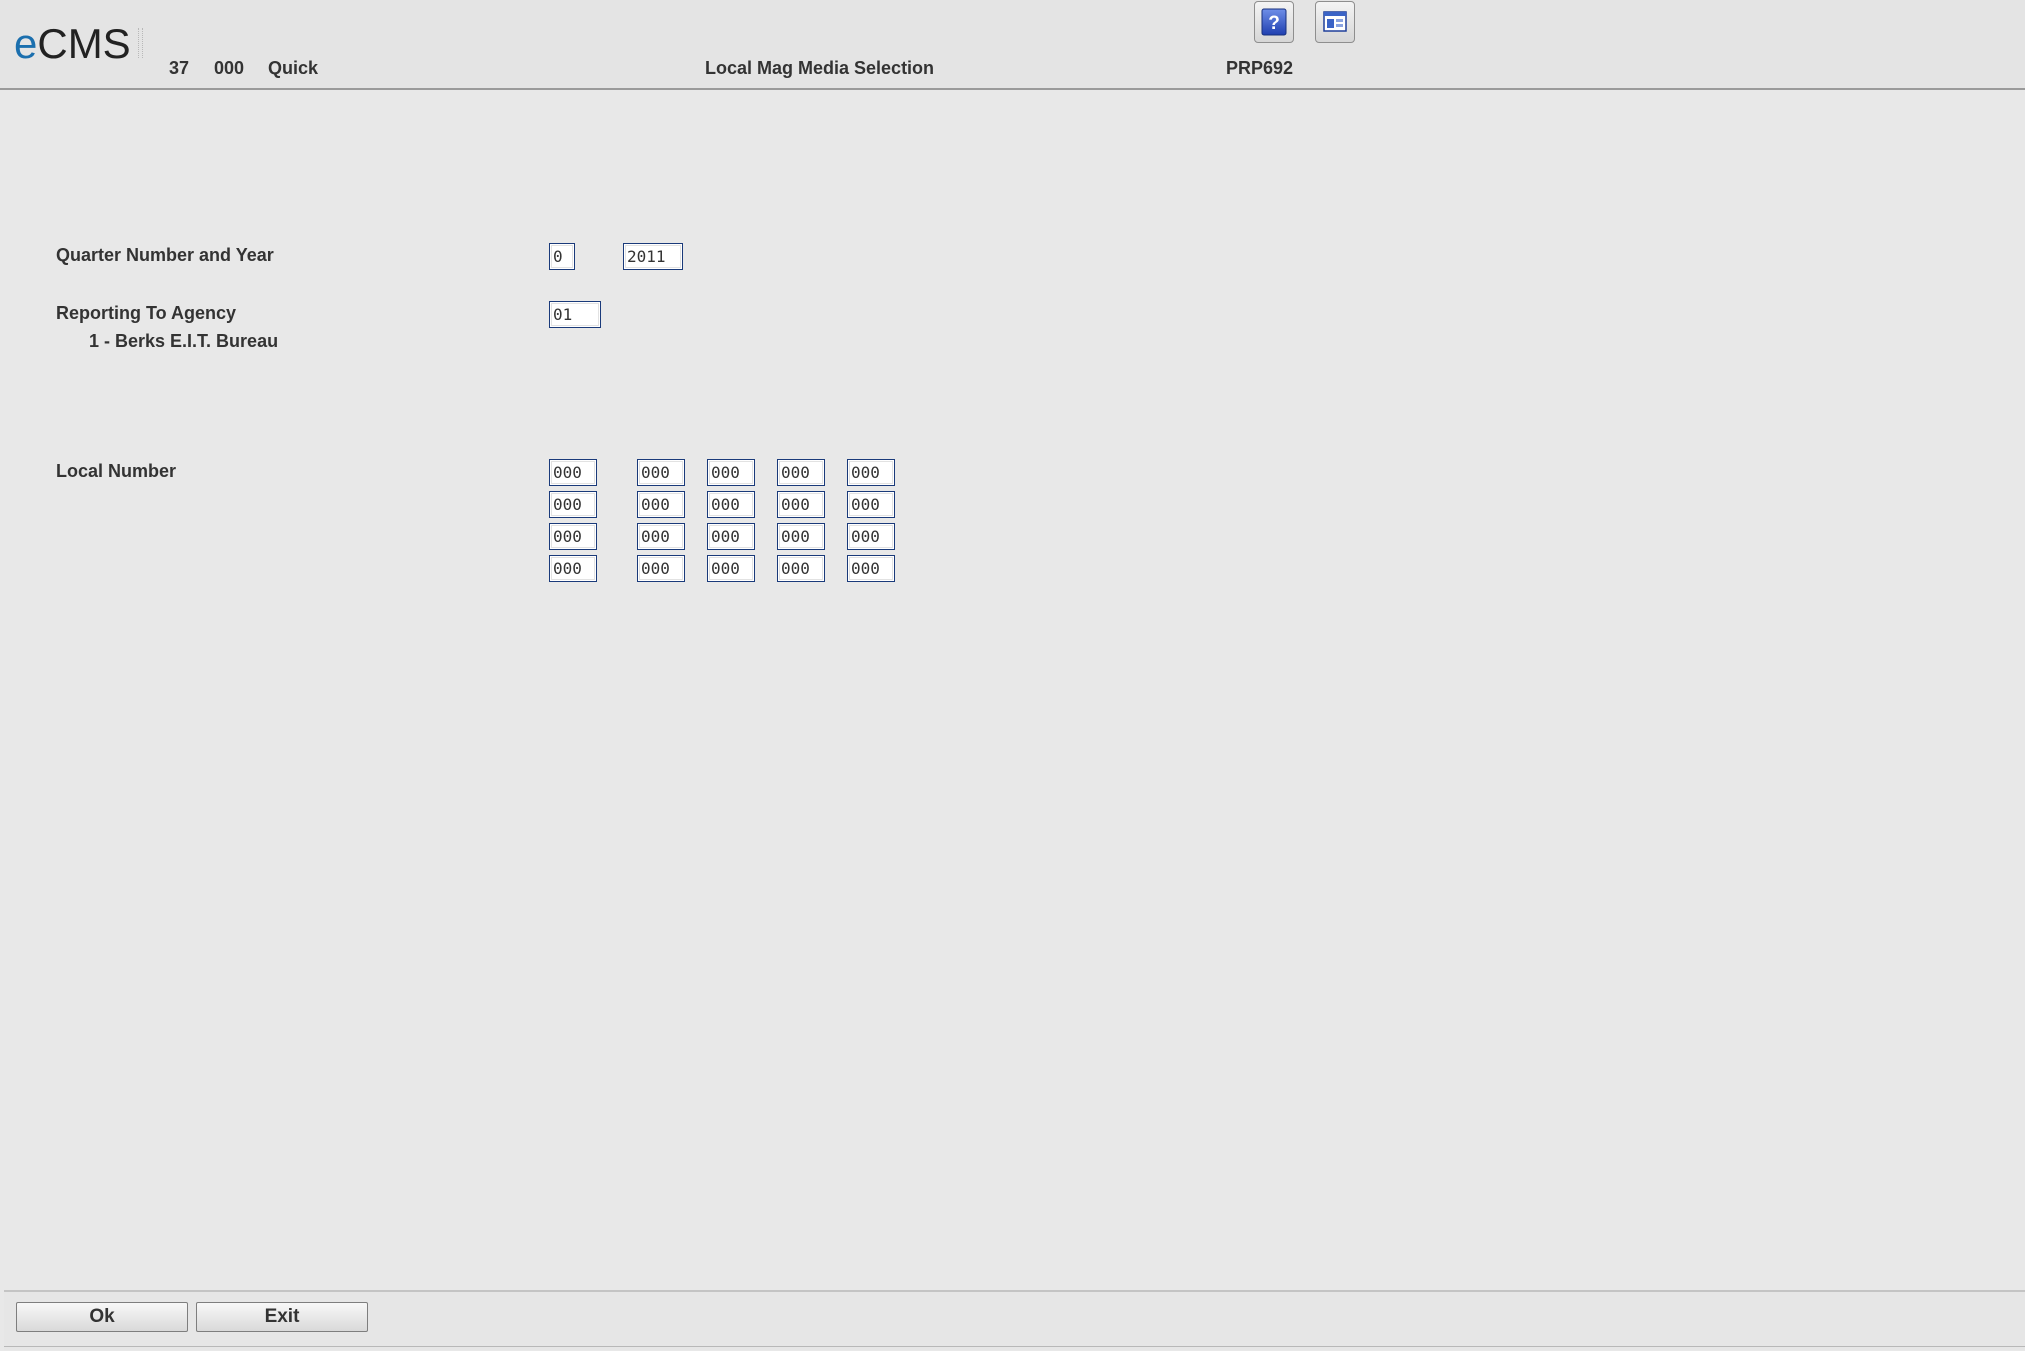 The image size is (2025, 1351). What do you see at coordinates (140, 43) in the screenshot?
I see `logo-divider` at bounding box center [140, 43].